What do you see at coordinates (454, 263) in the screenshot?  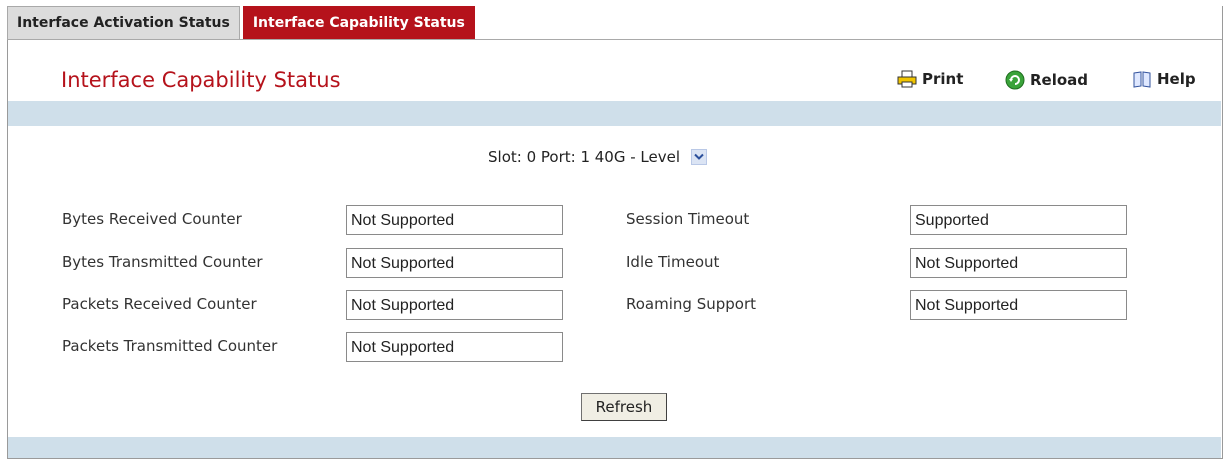 I see `bytes-transmitted-field: Not Supported` at bounding box center [454, 263].